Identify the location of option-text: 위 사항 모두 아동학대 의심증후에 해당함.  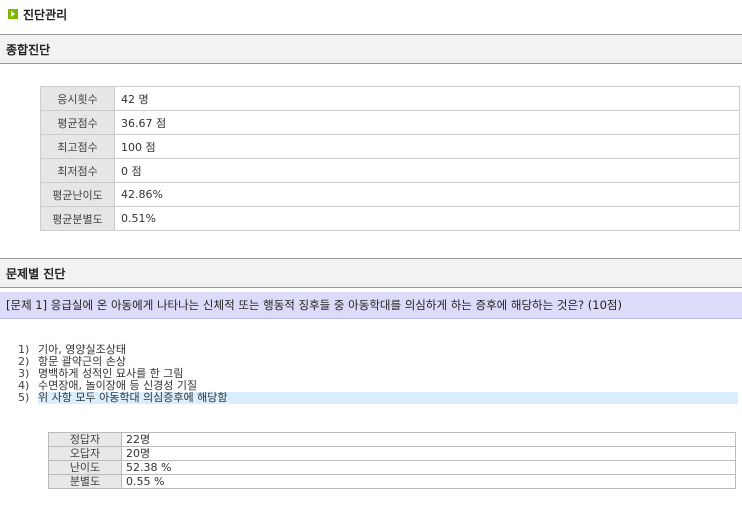
(388, 398).